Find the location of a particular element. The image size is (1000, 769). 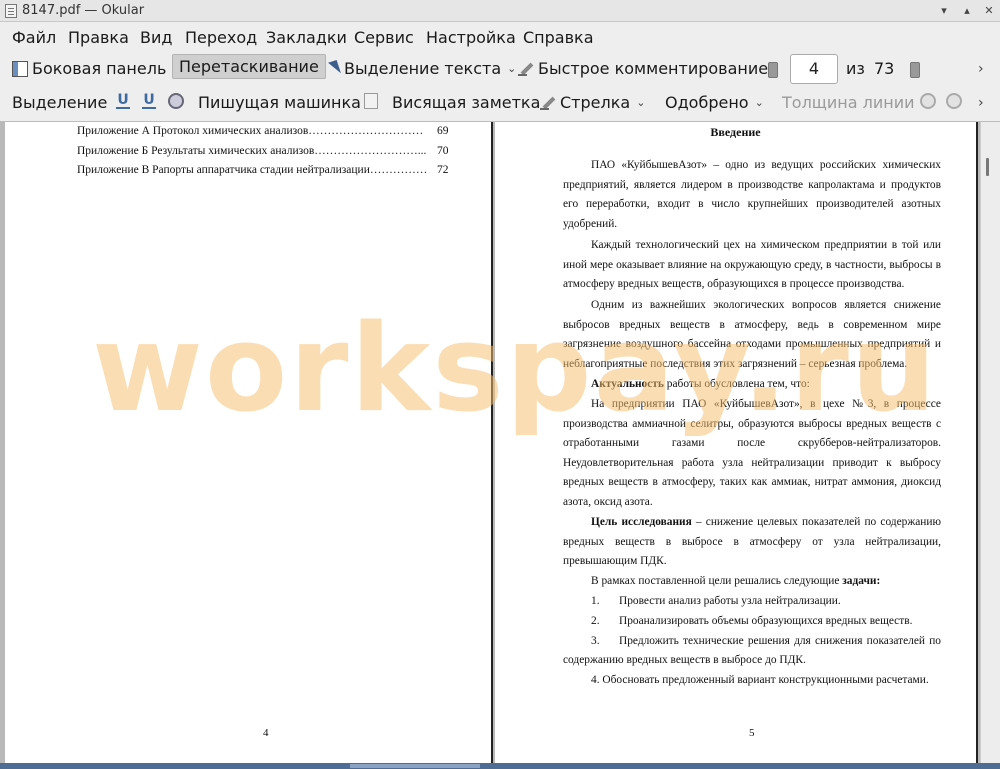

menu-tools: Сервис is located at coordinates (384, 37).